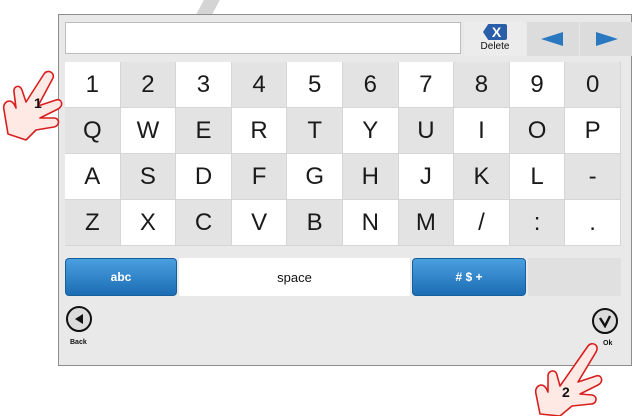  What do you see at coordinates (259, 85) in the screenshot?
I see `key: 4` at bounding box center [259, 85].